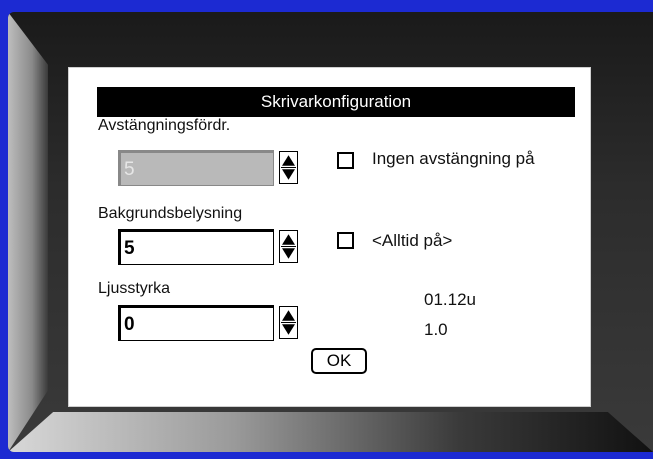 This screenshot has width=653, height=459. Describe the element at coordinates (345, 240) in the screenshot. I see `always-on-checkbox` at that location.